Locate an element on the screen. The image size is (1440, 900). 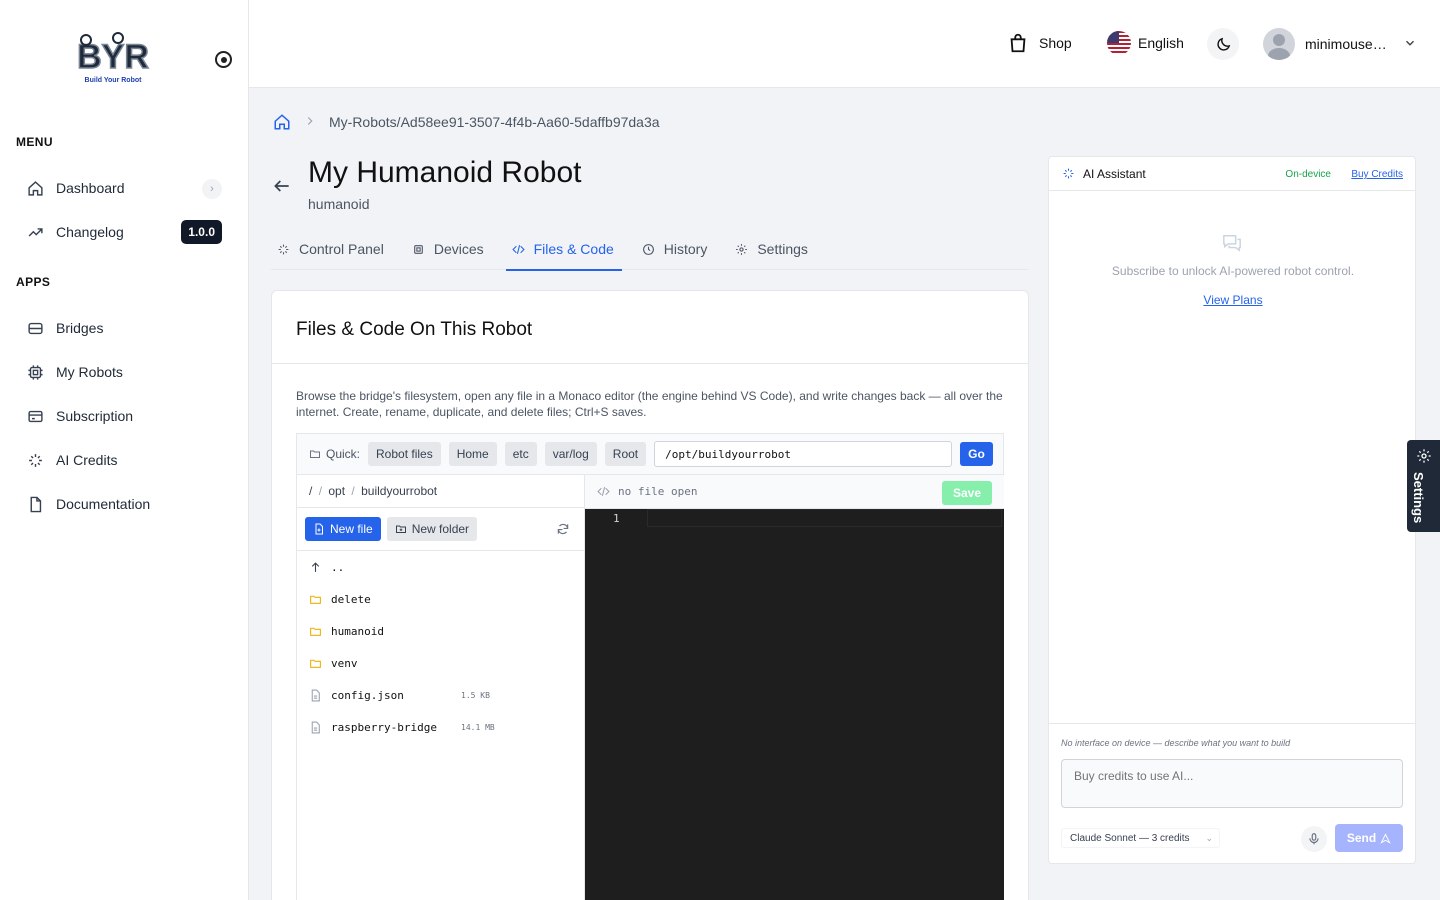
monaco-editor: 1 is located at coordinates (794, 704).